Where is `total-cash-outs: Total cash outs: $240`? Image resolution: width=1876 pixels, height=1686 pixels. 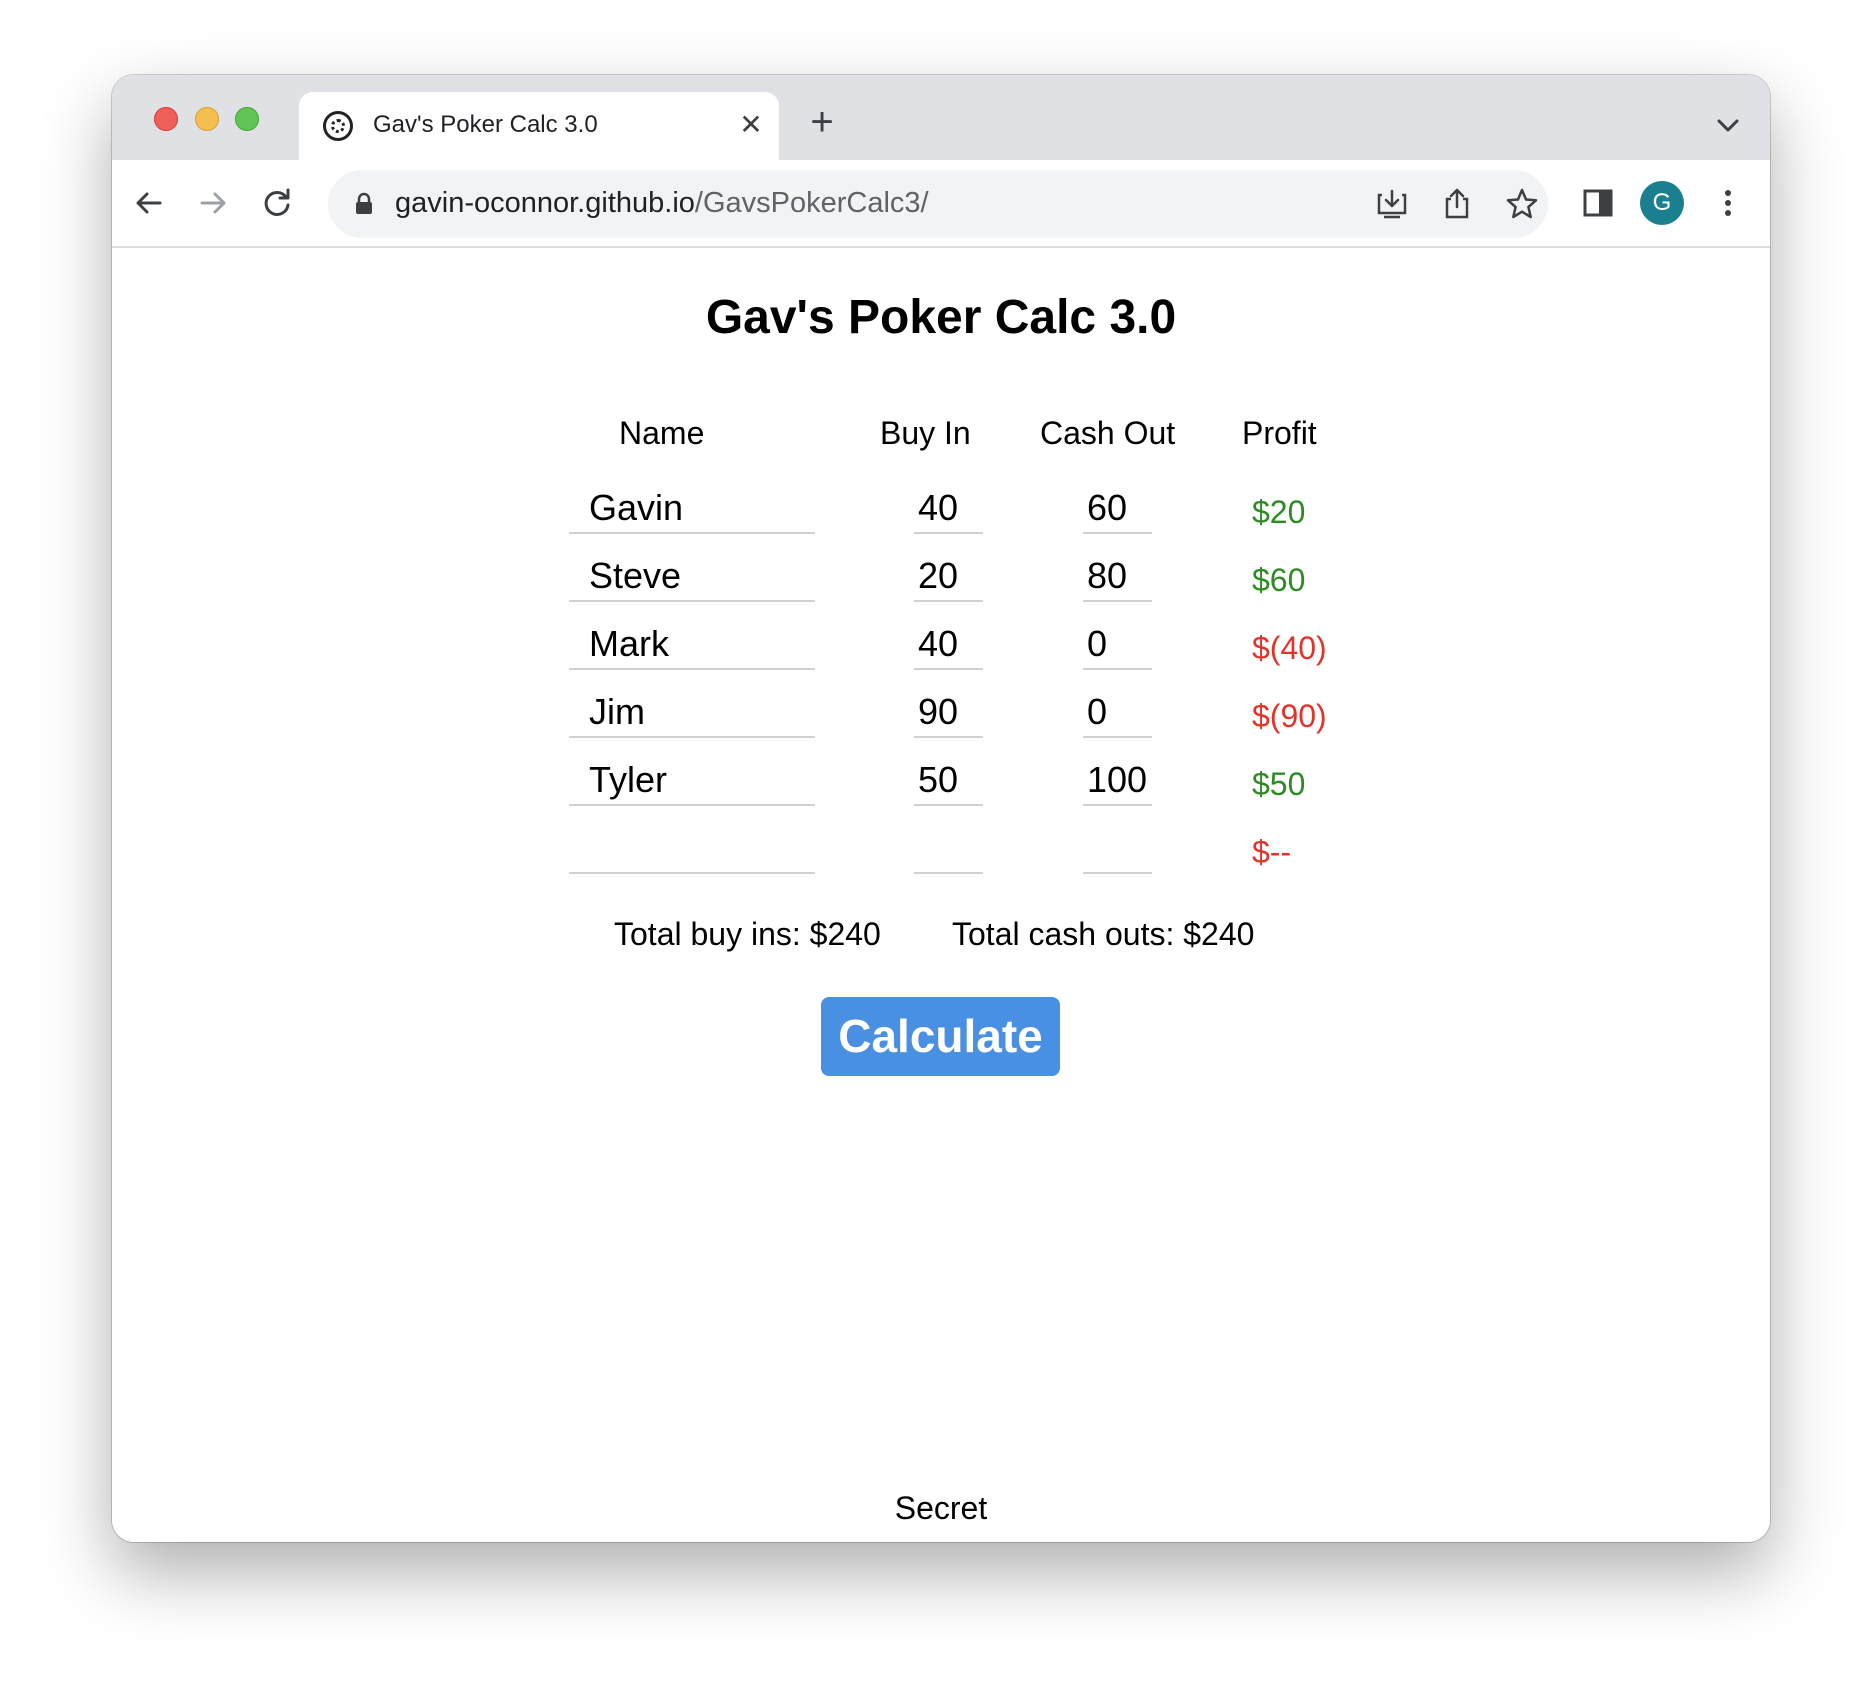
total-cash-outs: Total cash outs: $240 is located at coordinates (1103, 934).